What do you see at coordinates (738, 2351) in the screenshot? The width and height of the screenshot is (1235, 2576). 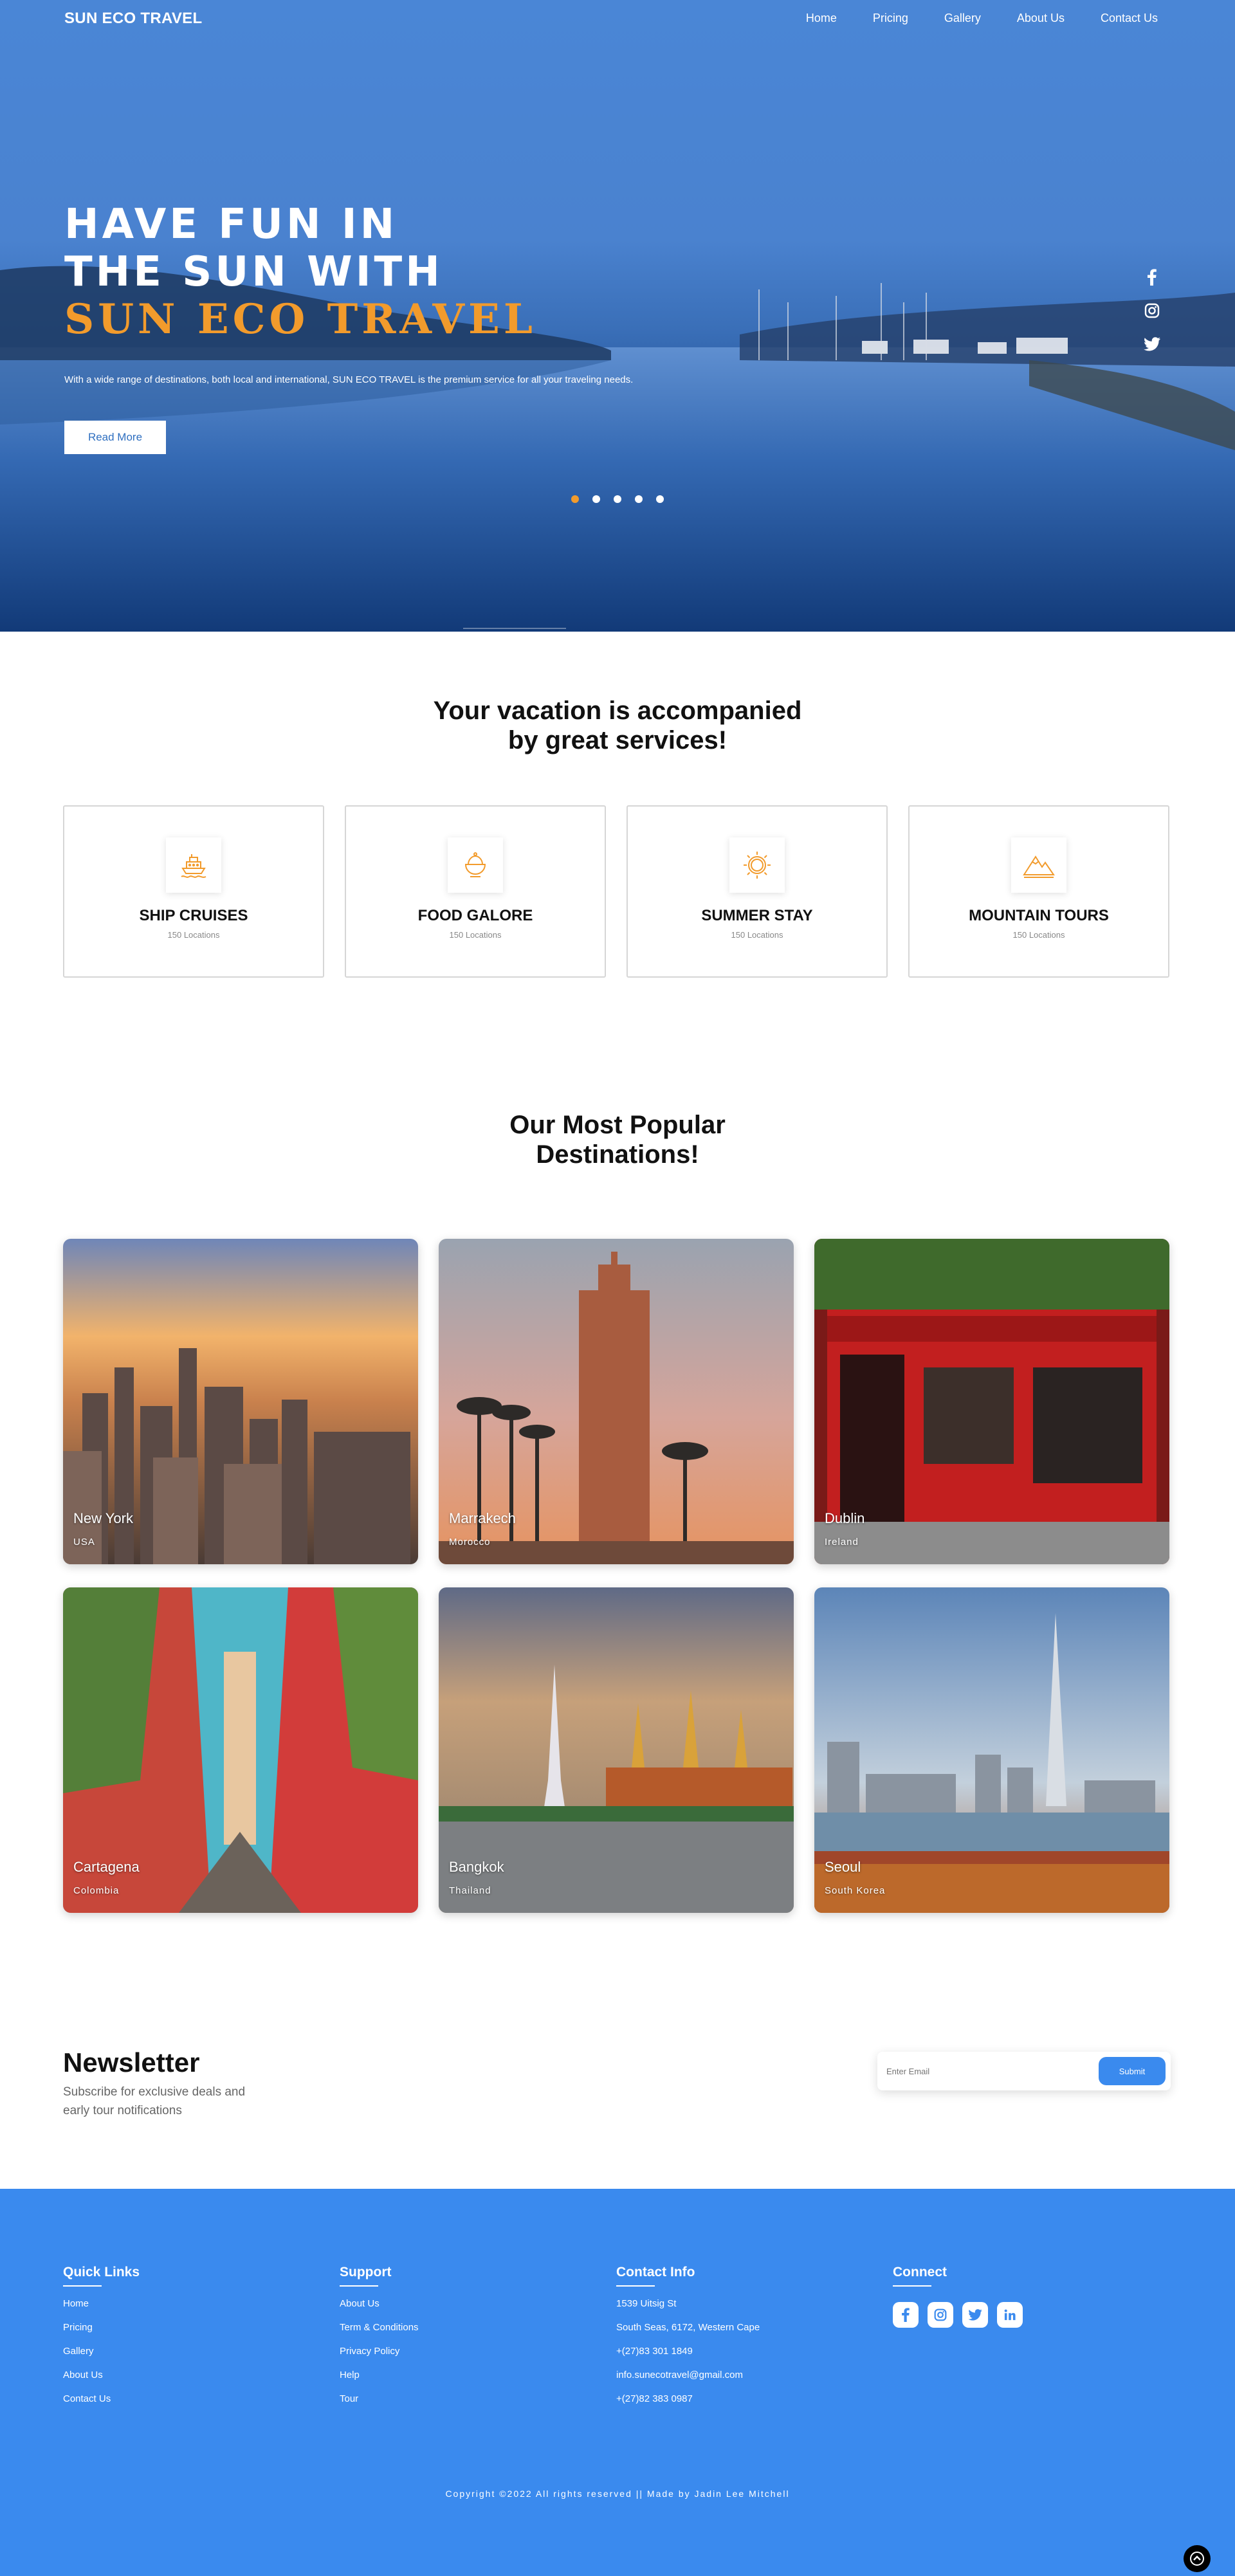 I see `contact-phone-1: +(27)83 301 1849` at bounding box center [738, 2351].